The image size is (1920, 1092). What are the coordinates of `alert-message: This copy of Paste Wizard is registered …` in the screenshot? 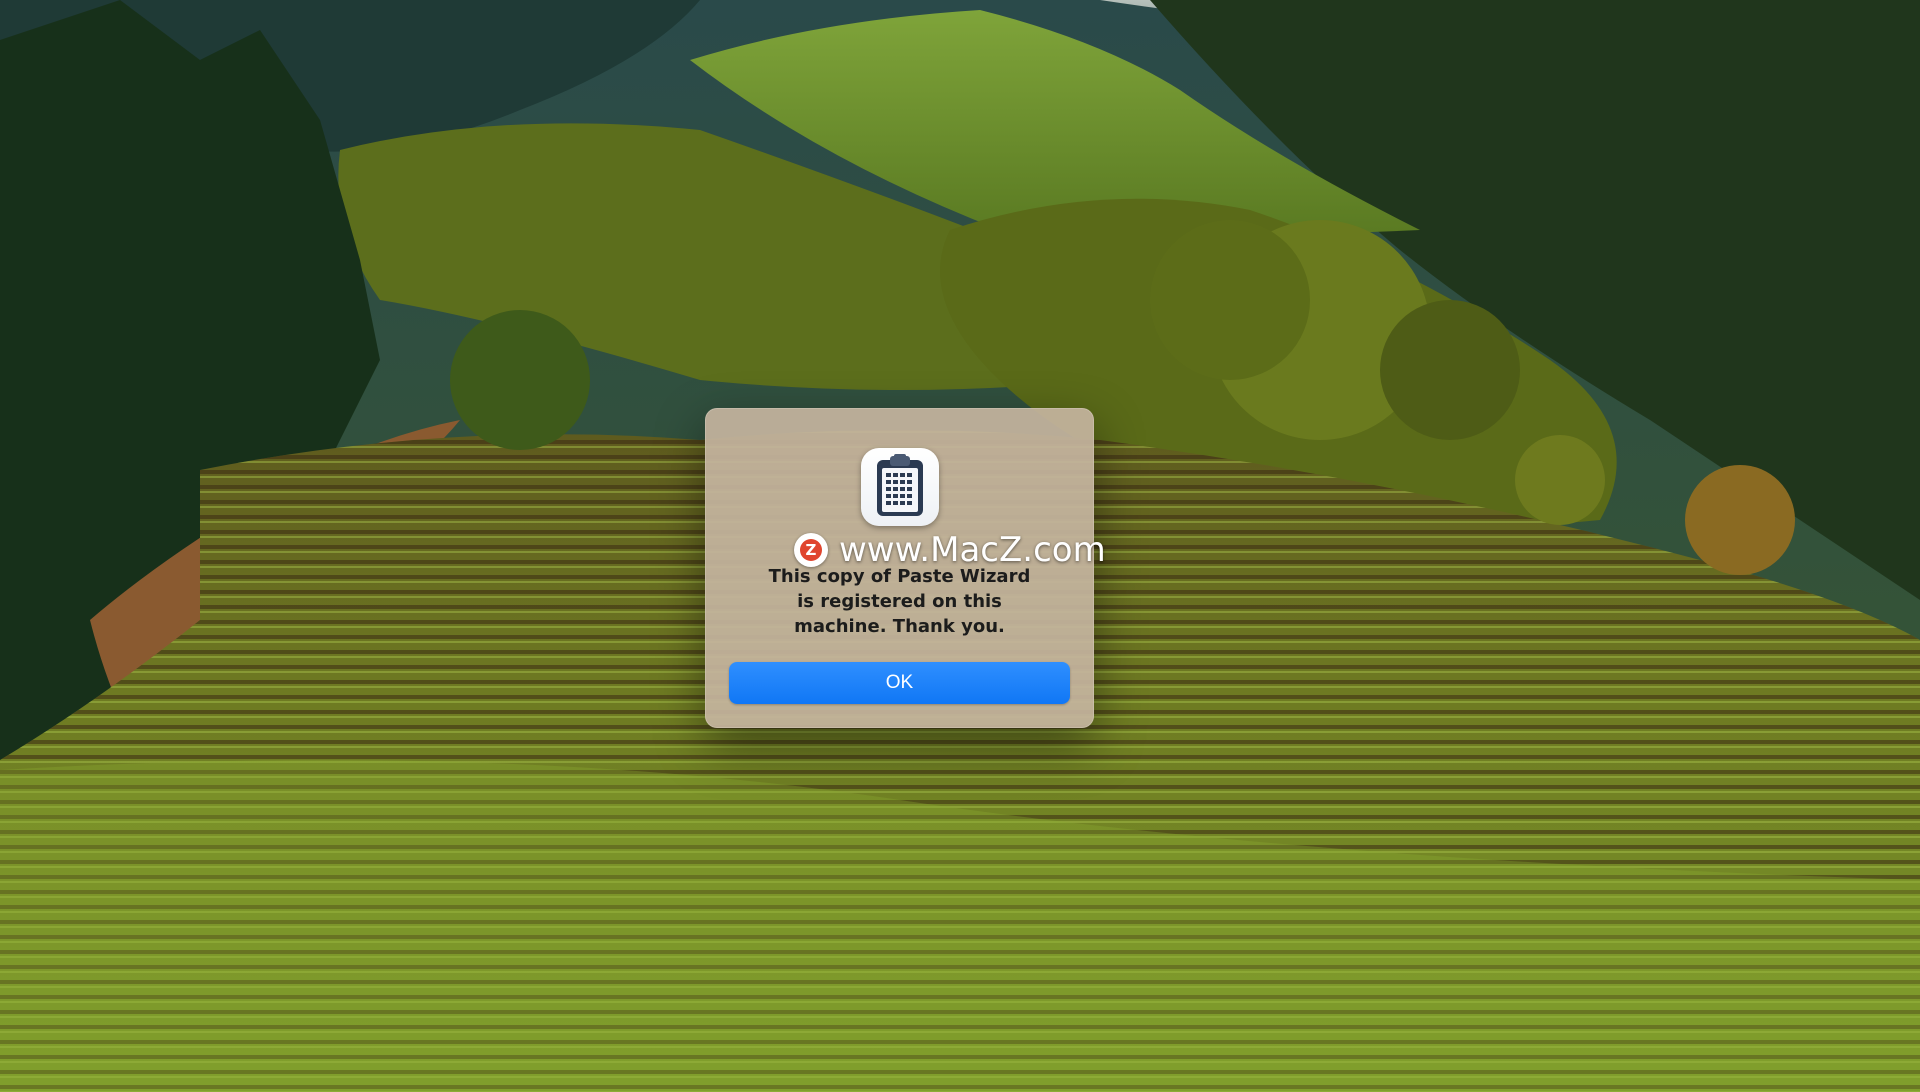 It's located at (899, 601).